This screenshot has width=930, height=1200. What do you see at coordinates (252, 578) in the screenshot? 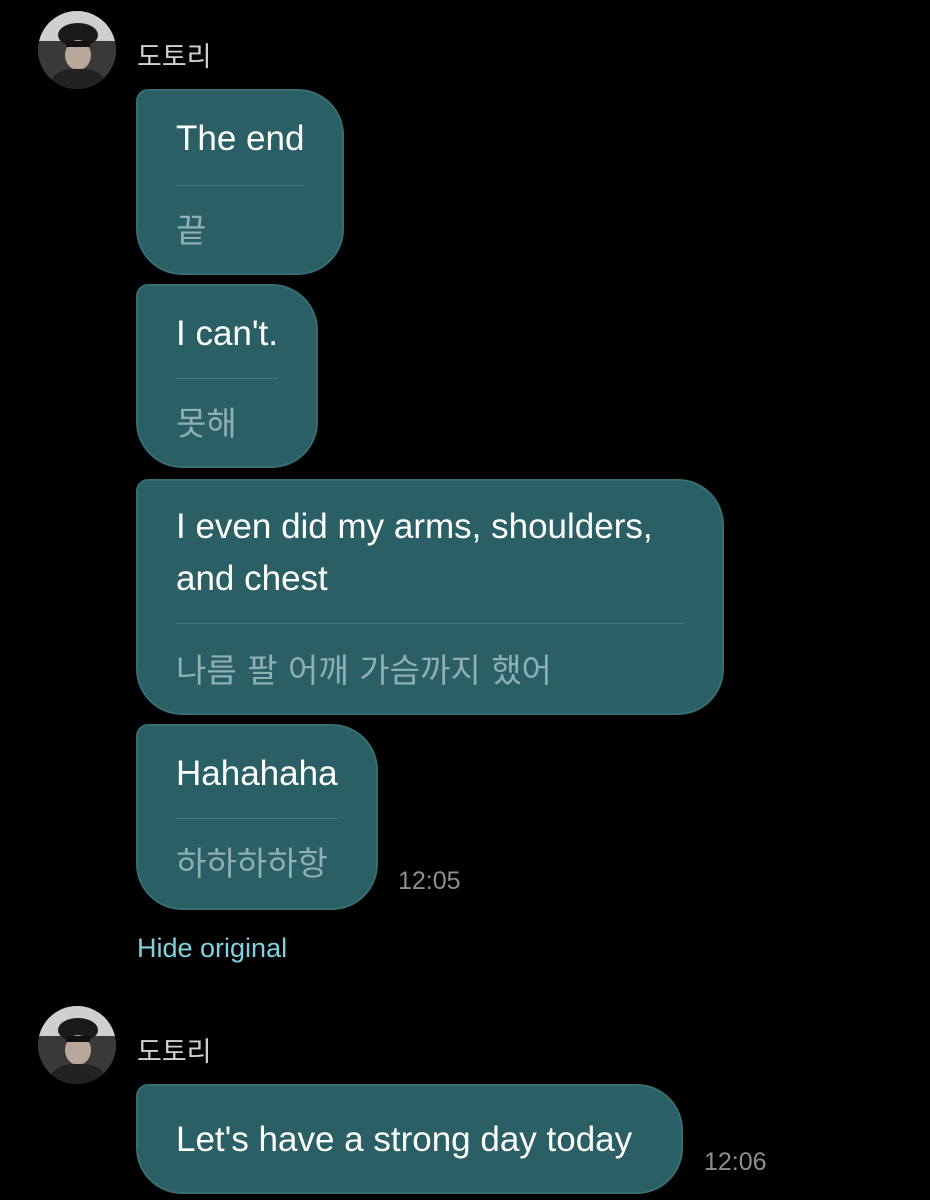
I see `message-text: and chest` at bounding box center [252, 578].